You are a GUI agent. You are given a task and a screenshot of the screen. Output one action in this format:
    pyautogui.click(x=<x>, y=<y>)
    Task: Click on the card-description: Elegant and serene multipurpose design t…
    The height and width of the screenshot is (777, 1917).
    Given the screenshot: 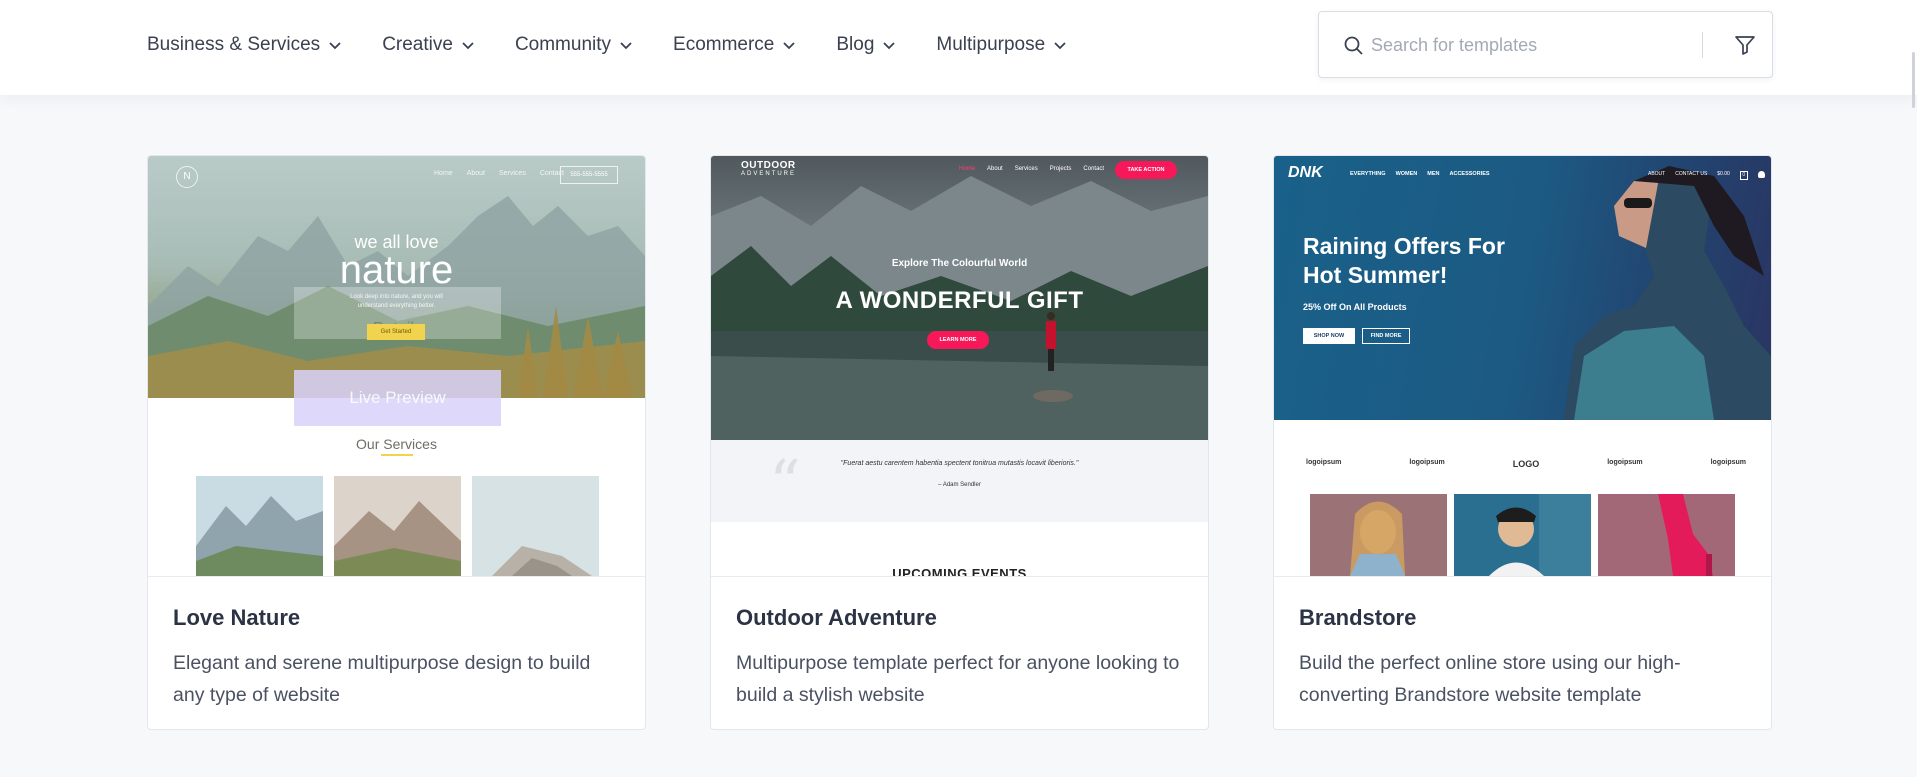 What is the action you would take?
    pyautogui.click(x=382, y=679)
    